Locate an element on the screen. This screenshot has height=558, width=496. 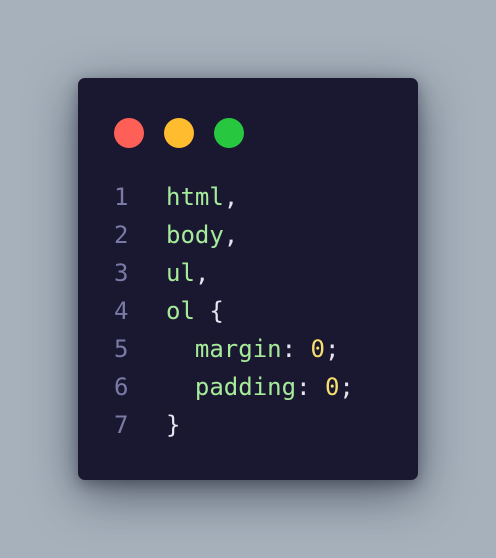
code-line: 5 margin: 0; is located at coordinates (234, 349).